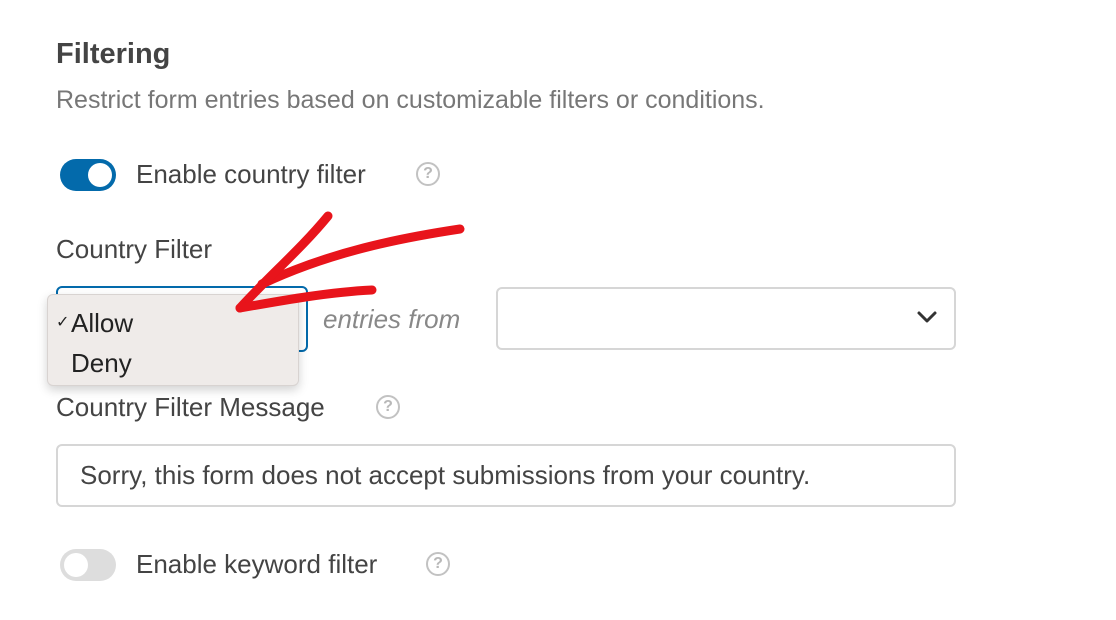  I want to click on entries-from-text: entries from, so click(392, 319).